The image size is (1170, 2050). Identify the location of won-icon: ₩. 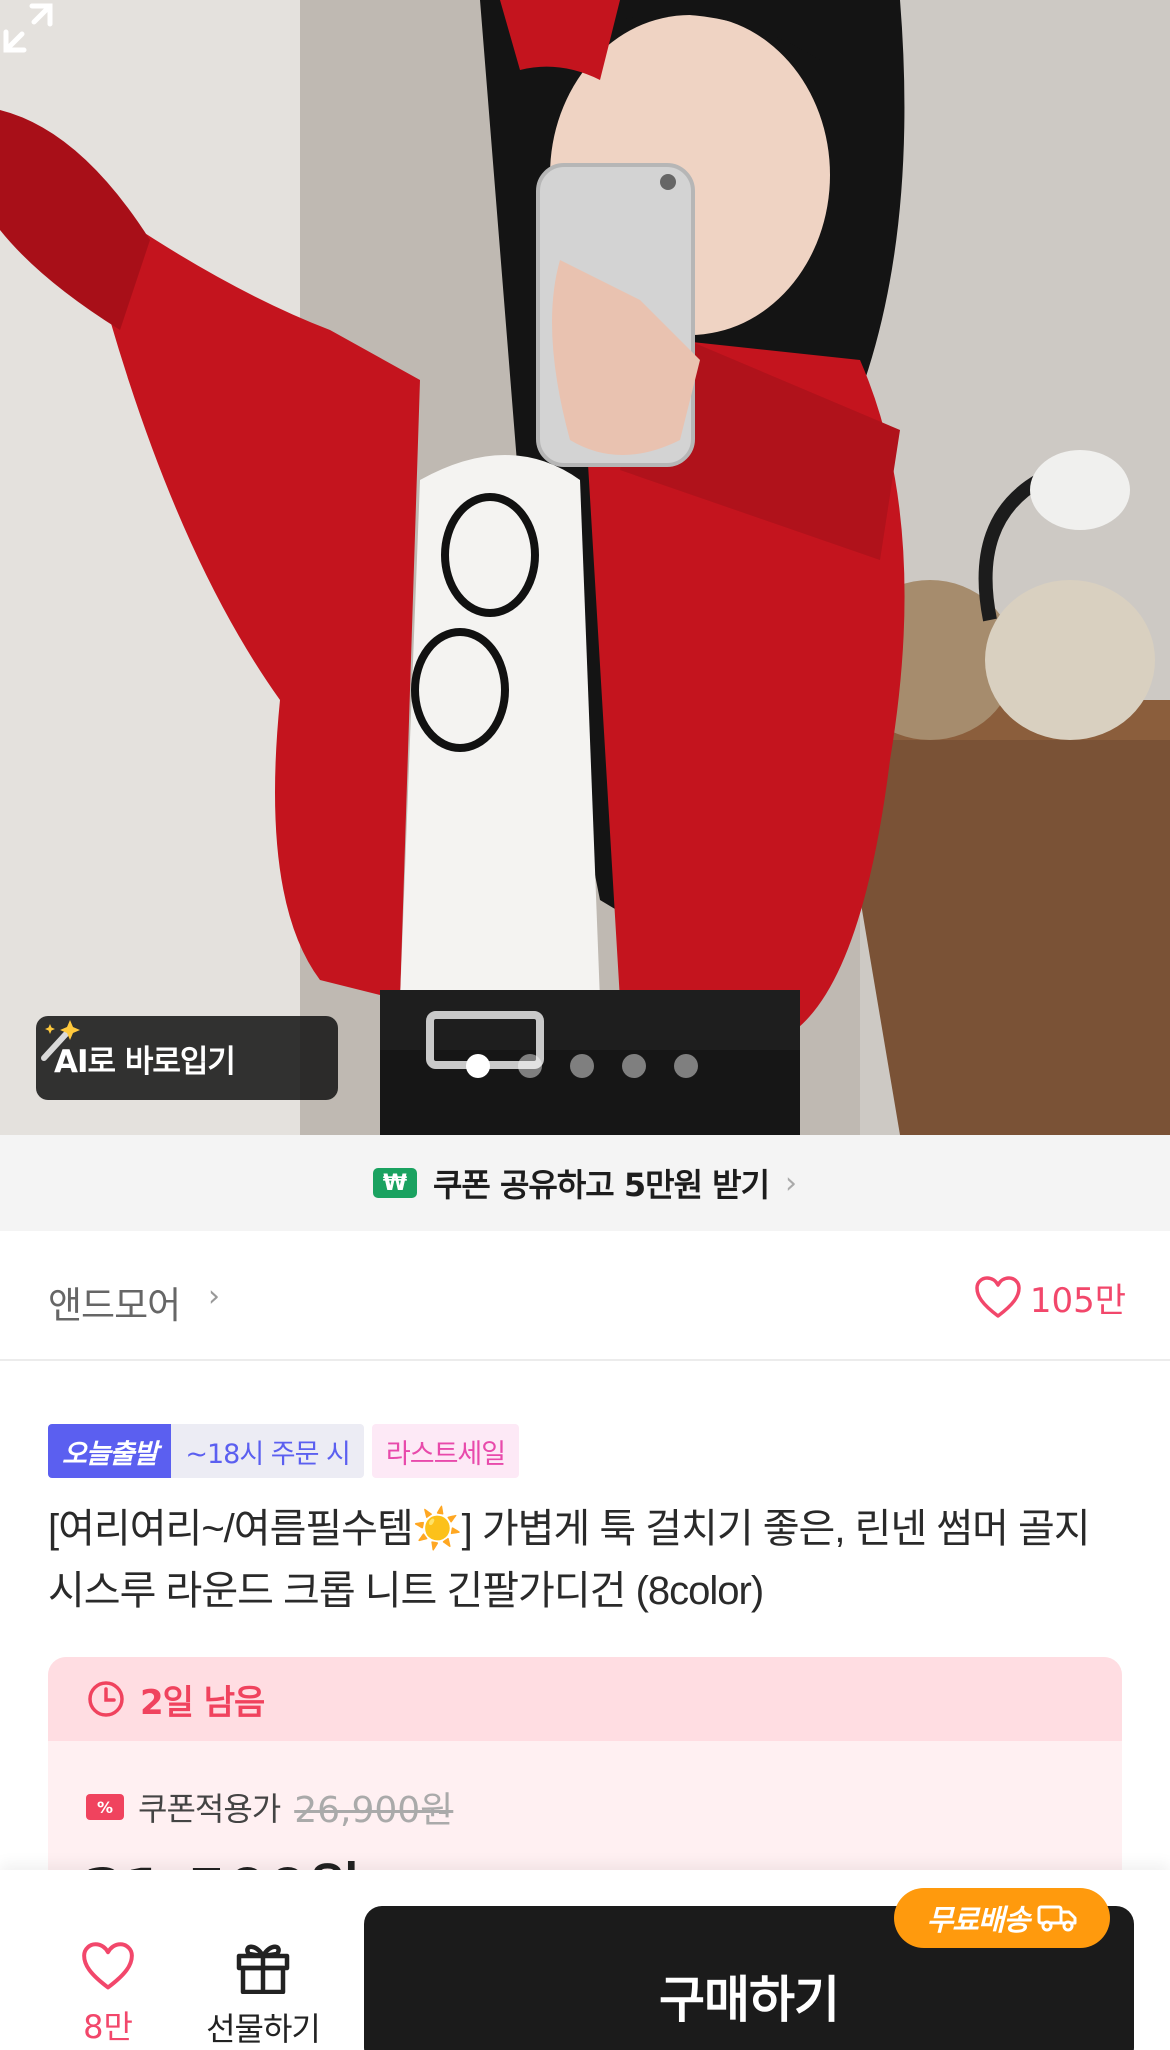
(394, 1183).